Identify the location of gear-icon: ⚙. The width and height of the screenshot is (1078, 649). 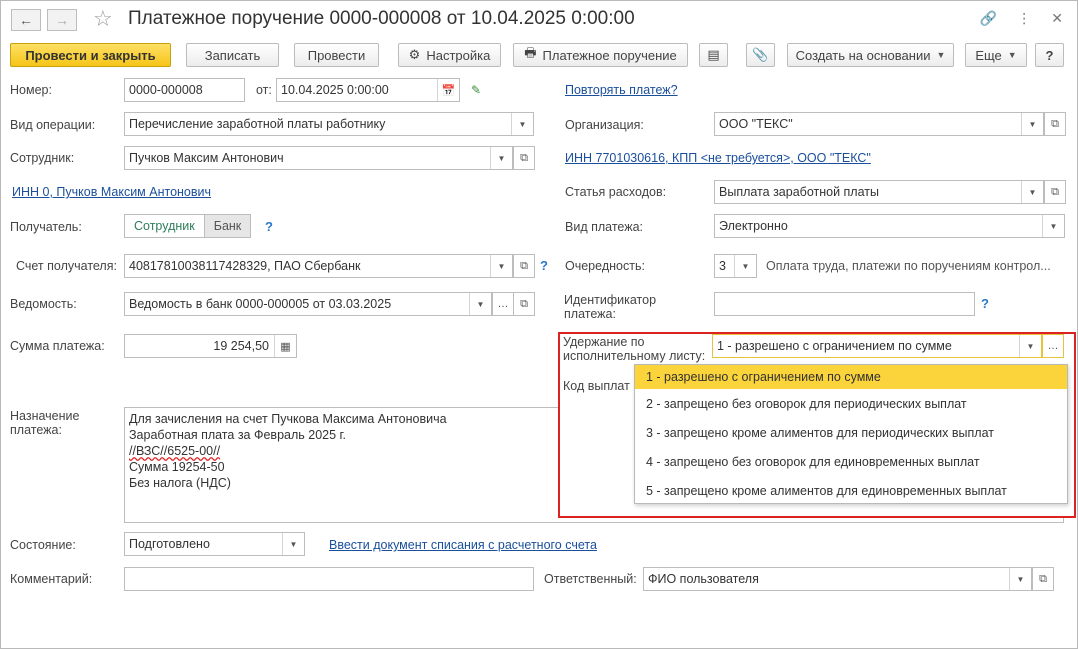
(414, 54).